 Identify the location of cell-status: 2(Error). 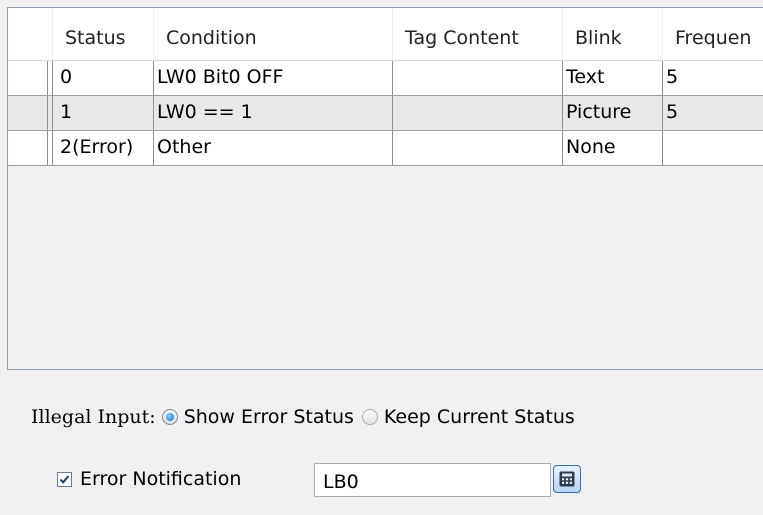
(103, 148).